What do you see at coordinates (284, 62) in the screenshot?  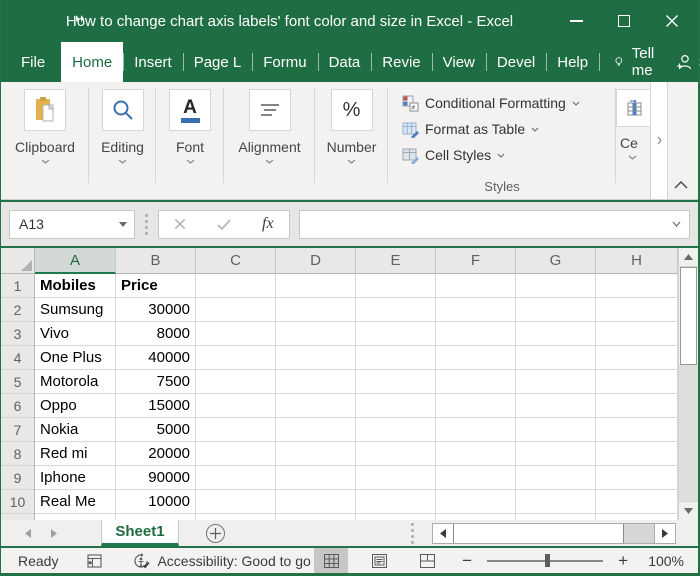 I see `tab-formulas: Formu` at bounding box center [284, 62].